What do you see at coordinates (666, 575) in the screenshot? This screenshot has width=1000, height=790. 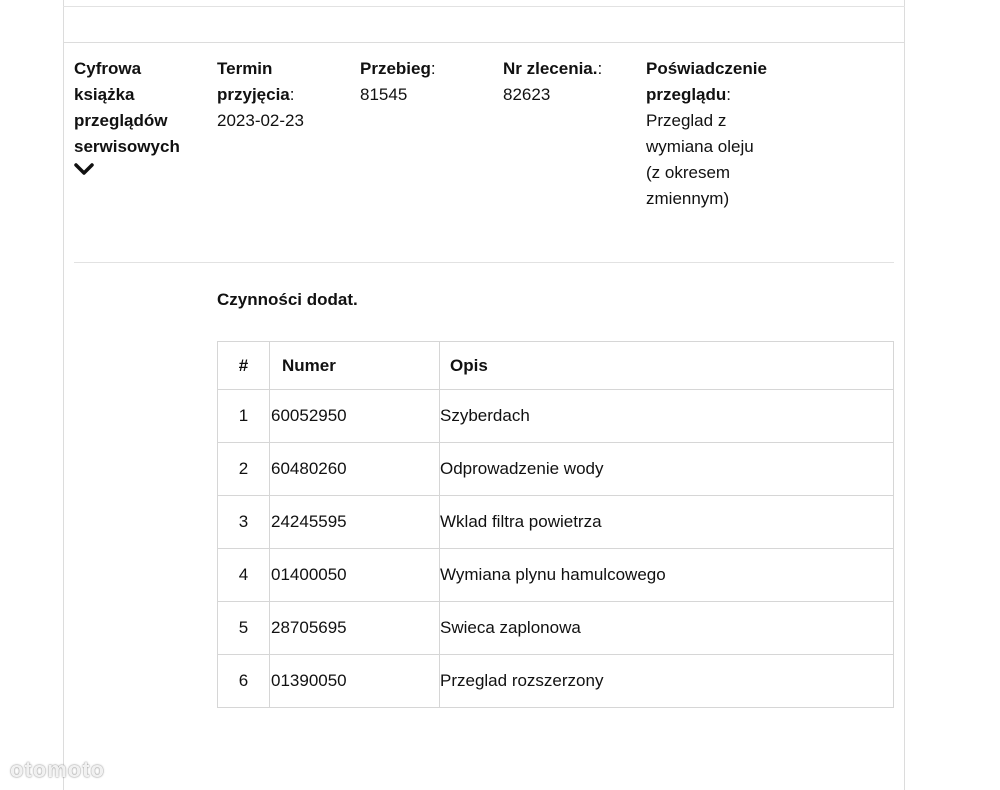 I see `row-opis: Wymiana plynu hamulcowego` at bounding box center [666, 575].